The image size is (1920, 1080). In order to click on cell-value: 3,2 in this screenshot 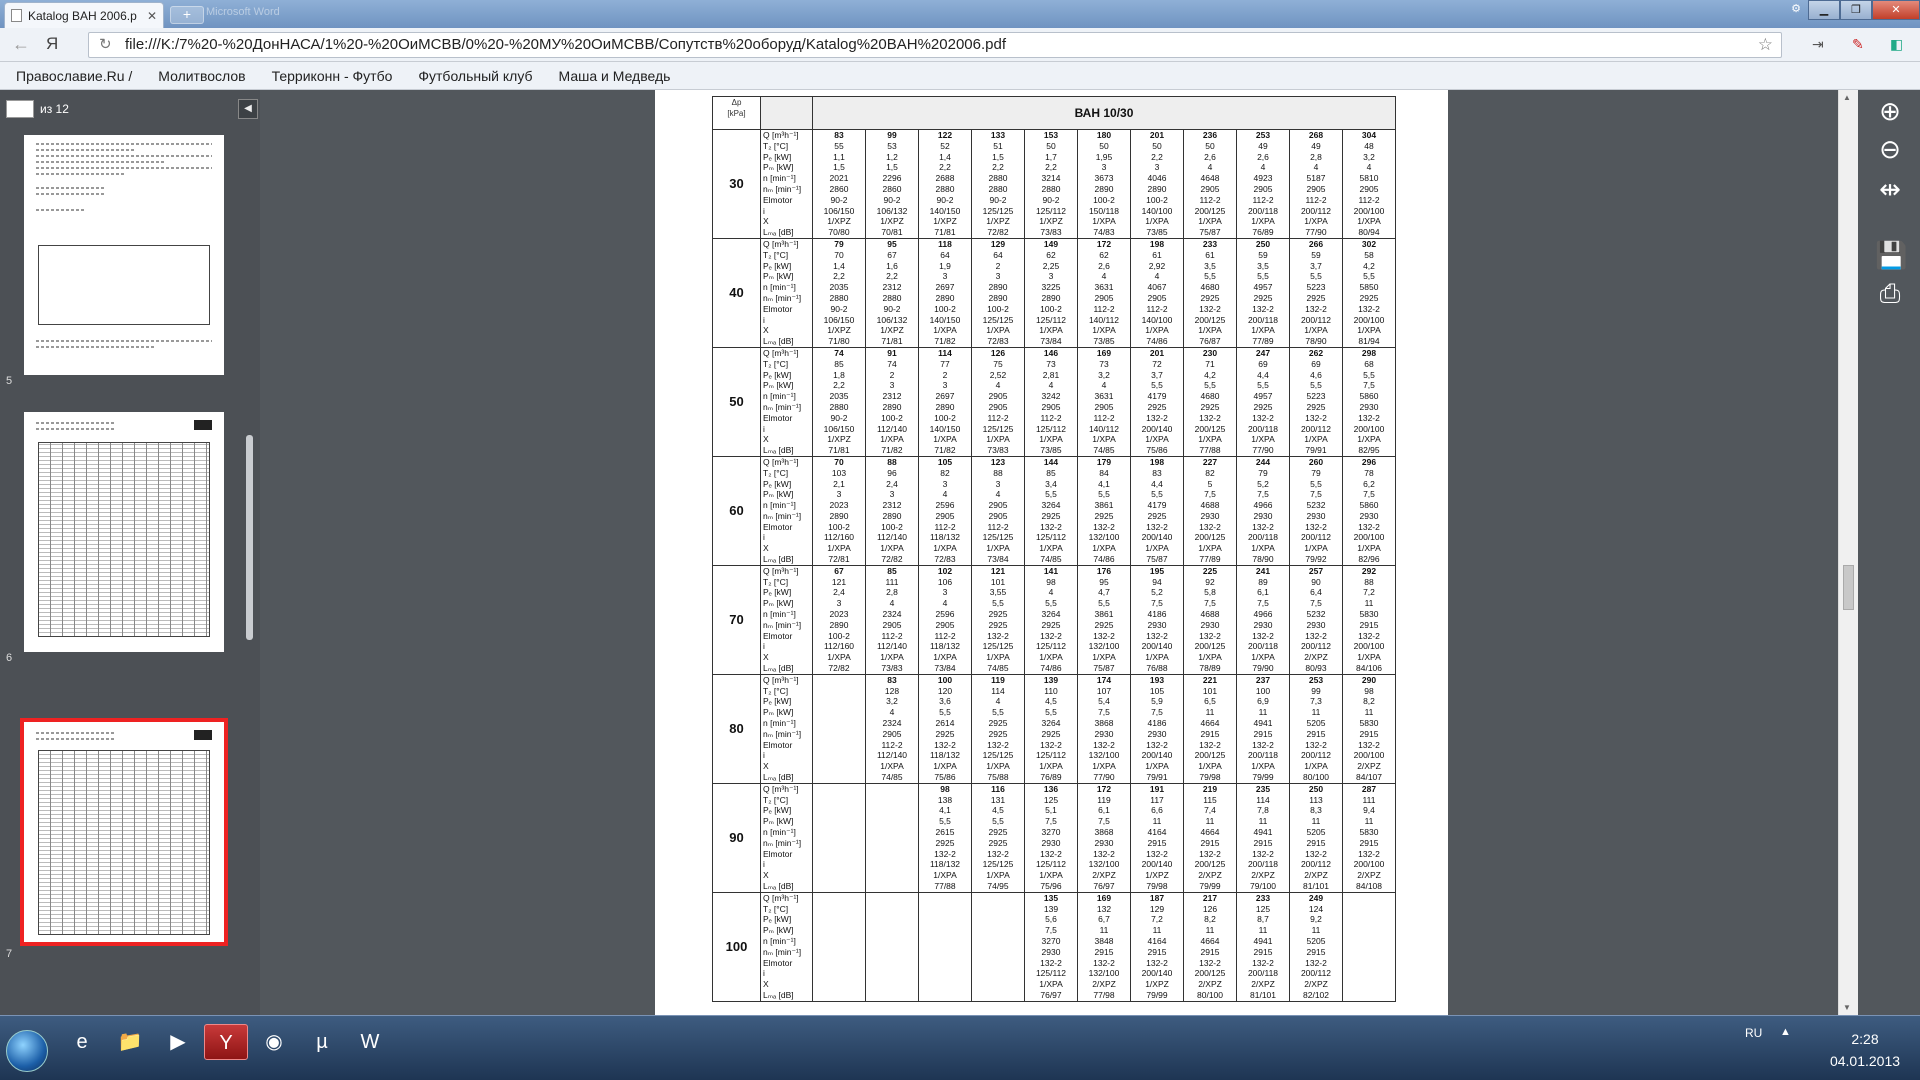, I will do `click(1369, 156)`.